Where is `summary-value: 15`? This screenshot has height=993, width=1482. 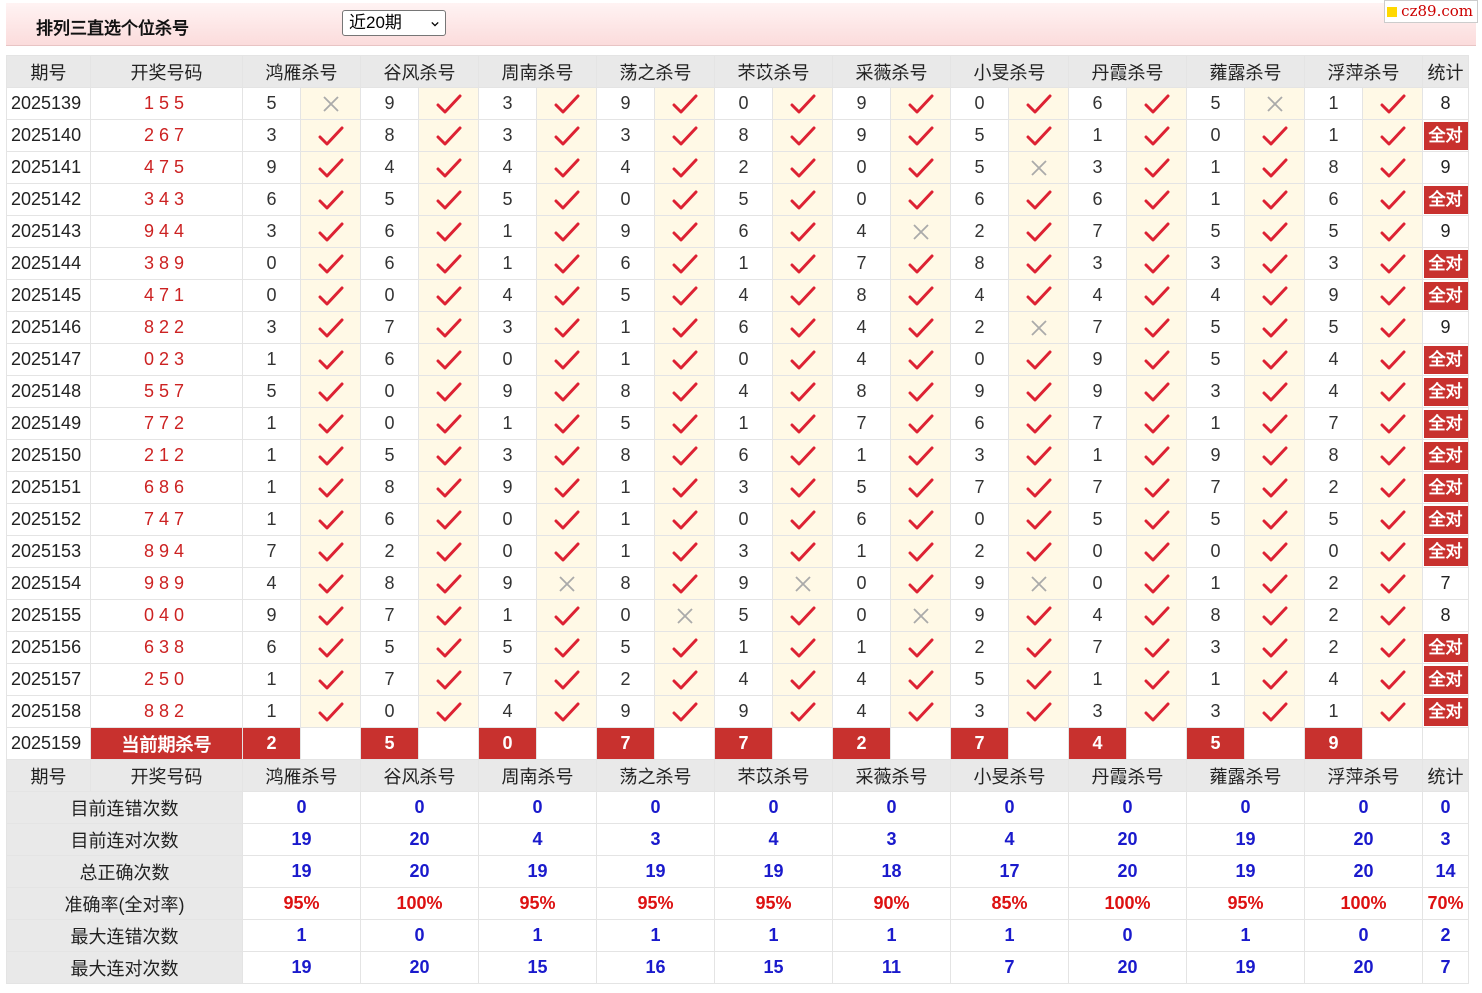
summary-value: 15 is located at coordinates (773, 967).